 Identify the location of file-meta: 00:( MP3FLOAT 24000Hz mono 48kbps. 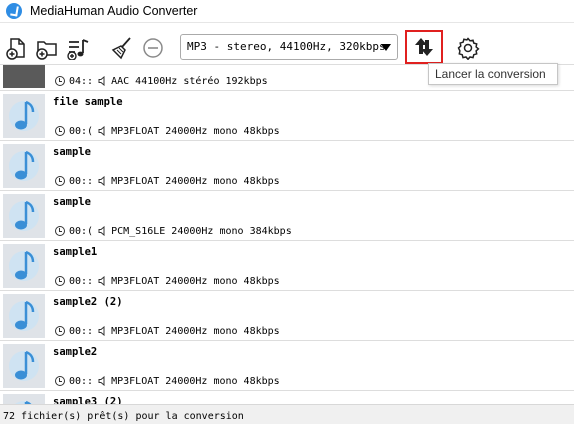
(167, 131).